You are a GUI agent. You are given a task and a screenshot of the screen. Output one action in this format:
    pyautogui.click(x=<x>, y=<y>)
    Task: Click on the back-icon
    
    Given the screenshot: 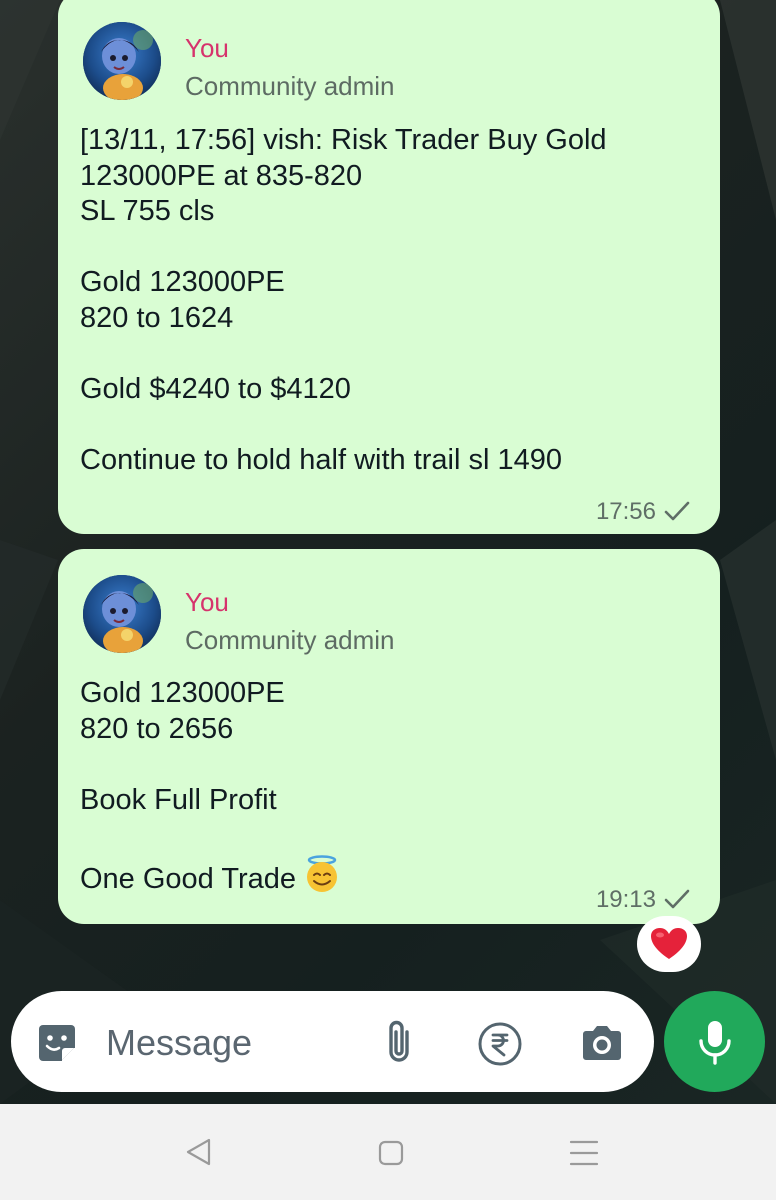 What is the action you would take?
    pyautogui.click(x=198, y=1152)
    